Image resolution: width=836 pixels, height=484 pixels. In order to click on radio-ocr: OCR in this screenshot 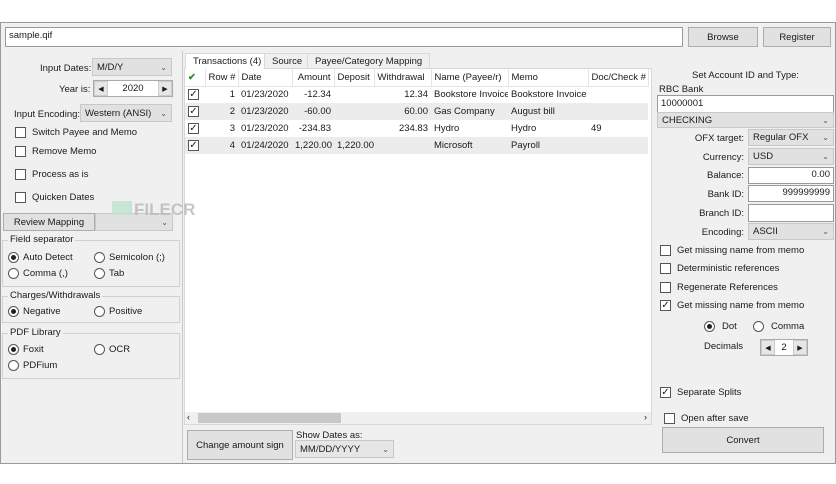, I will do `click(112, 349)`.